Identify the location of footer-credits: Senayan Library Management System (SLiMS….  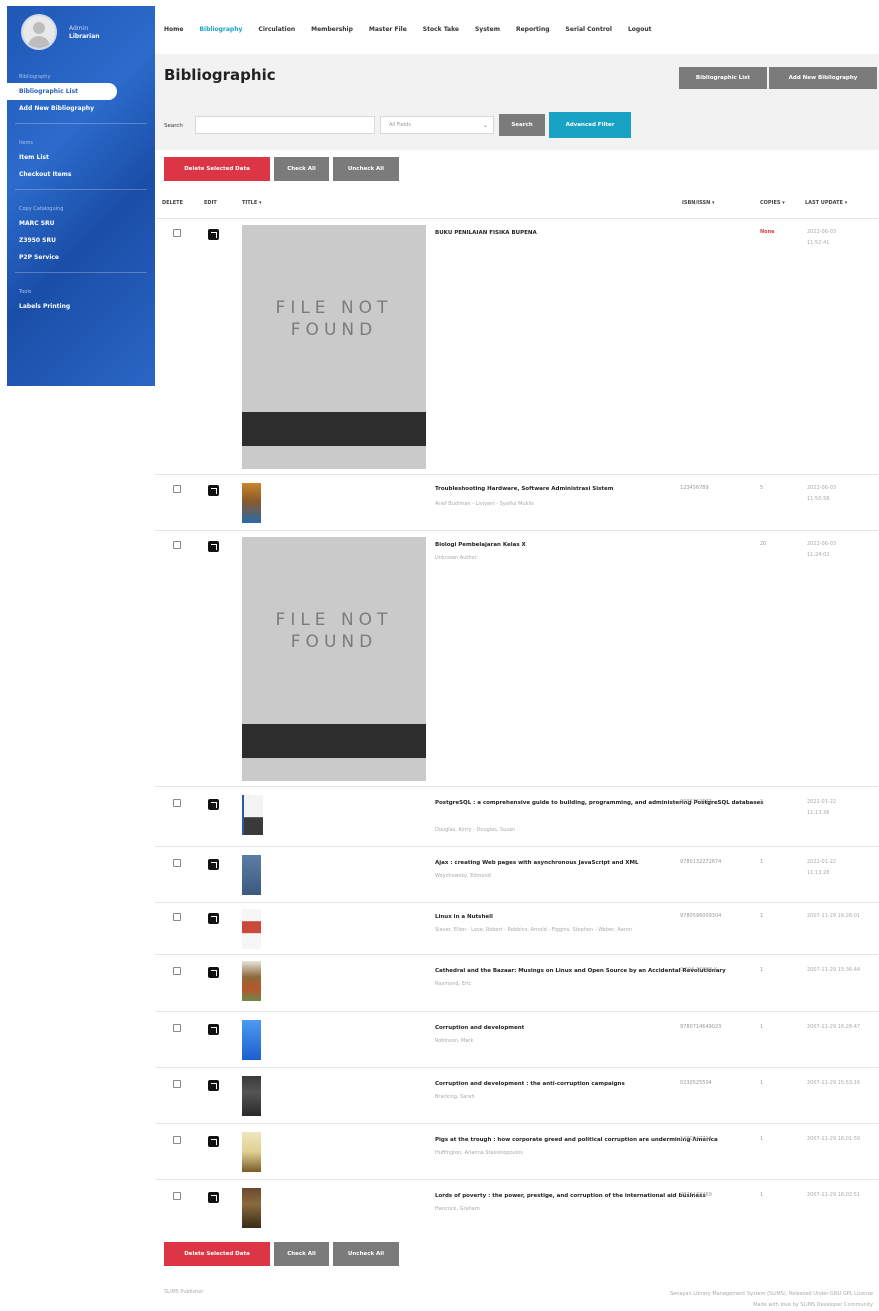
(771, 1300).